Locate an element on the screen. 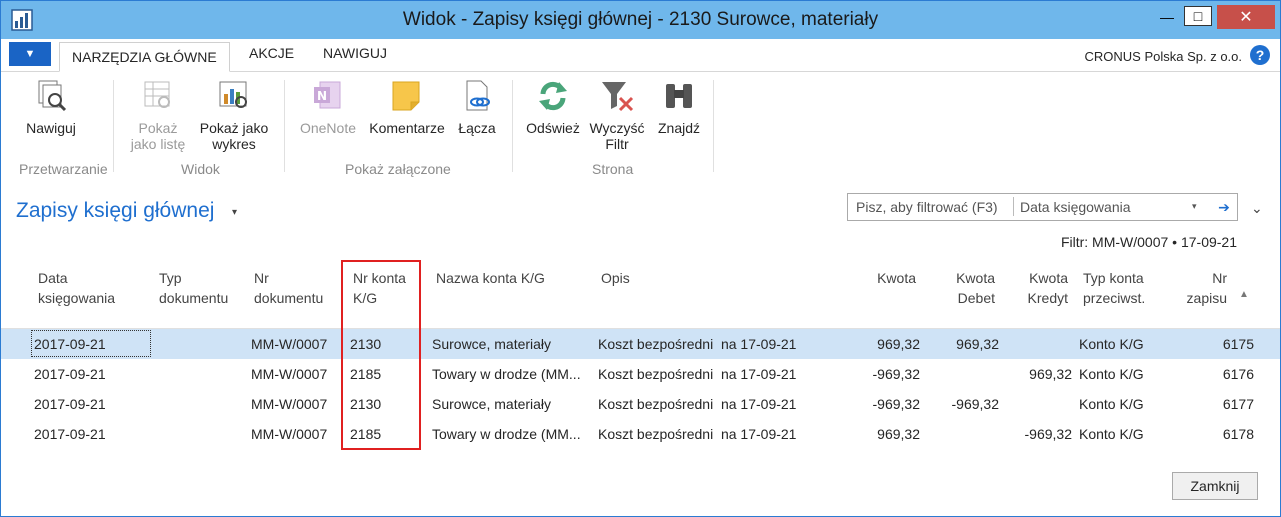  header-line: Kwota is located at coordinates (1048, 278).